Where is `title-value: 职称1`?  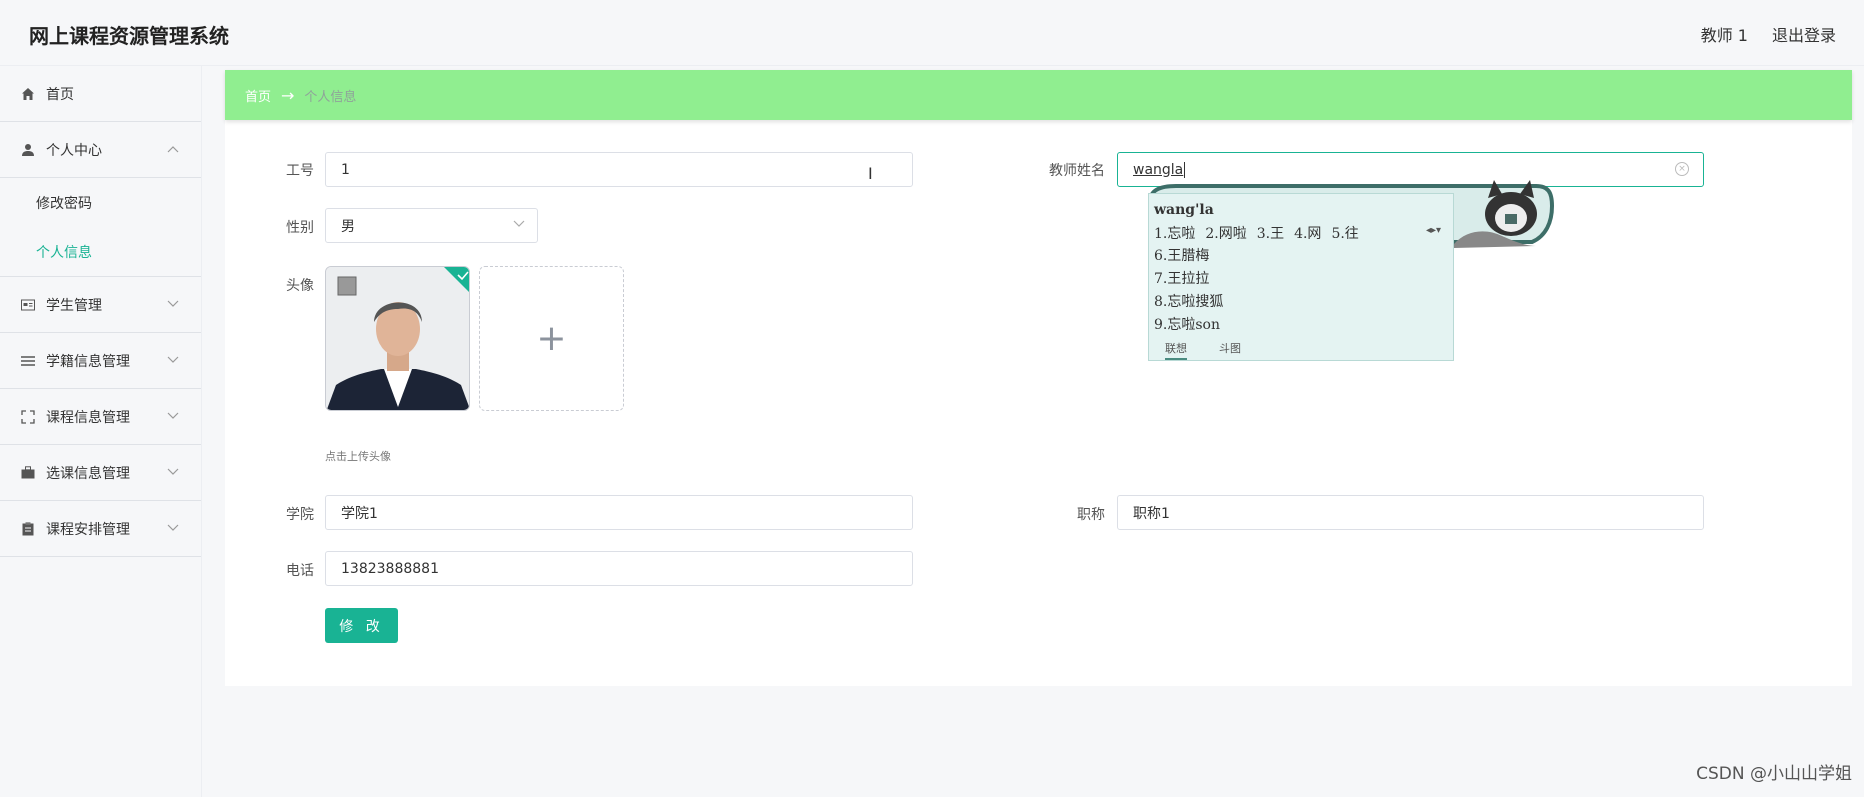
title-value: 职称1 is located at coordinates (1151, 513).